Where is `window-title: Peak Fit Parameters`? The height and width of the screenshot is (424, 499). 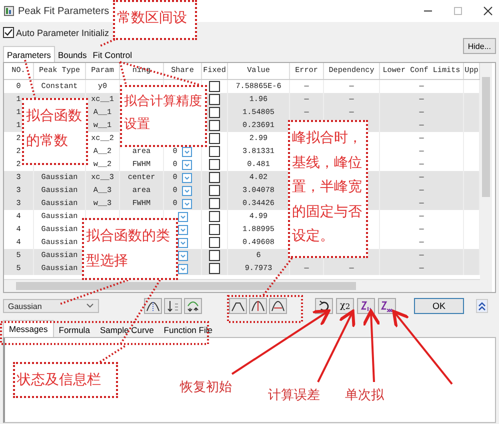
window-title: Peak Fit Parameters is located at coordinates (64, 11).